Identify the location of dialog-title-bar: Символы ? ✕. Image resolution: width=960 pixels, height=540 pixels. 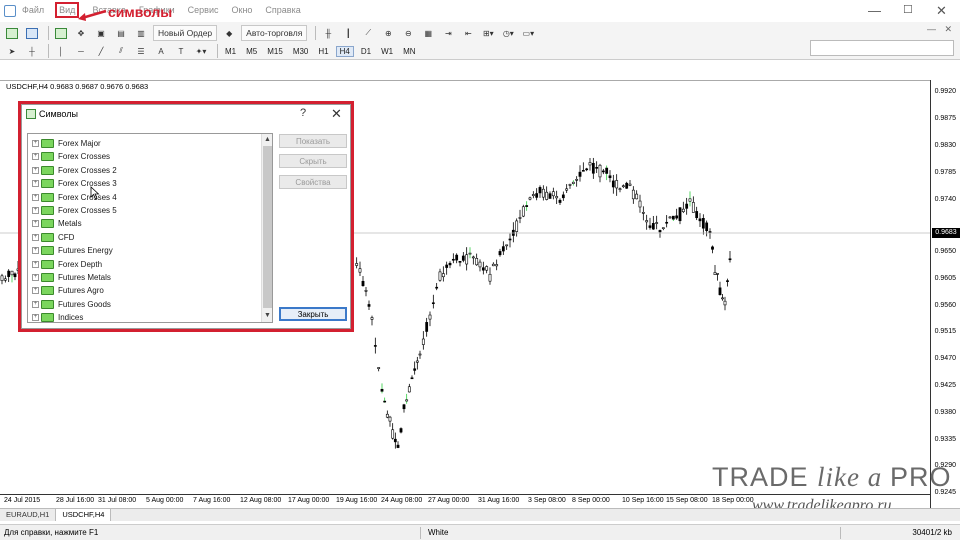
(186, 115).